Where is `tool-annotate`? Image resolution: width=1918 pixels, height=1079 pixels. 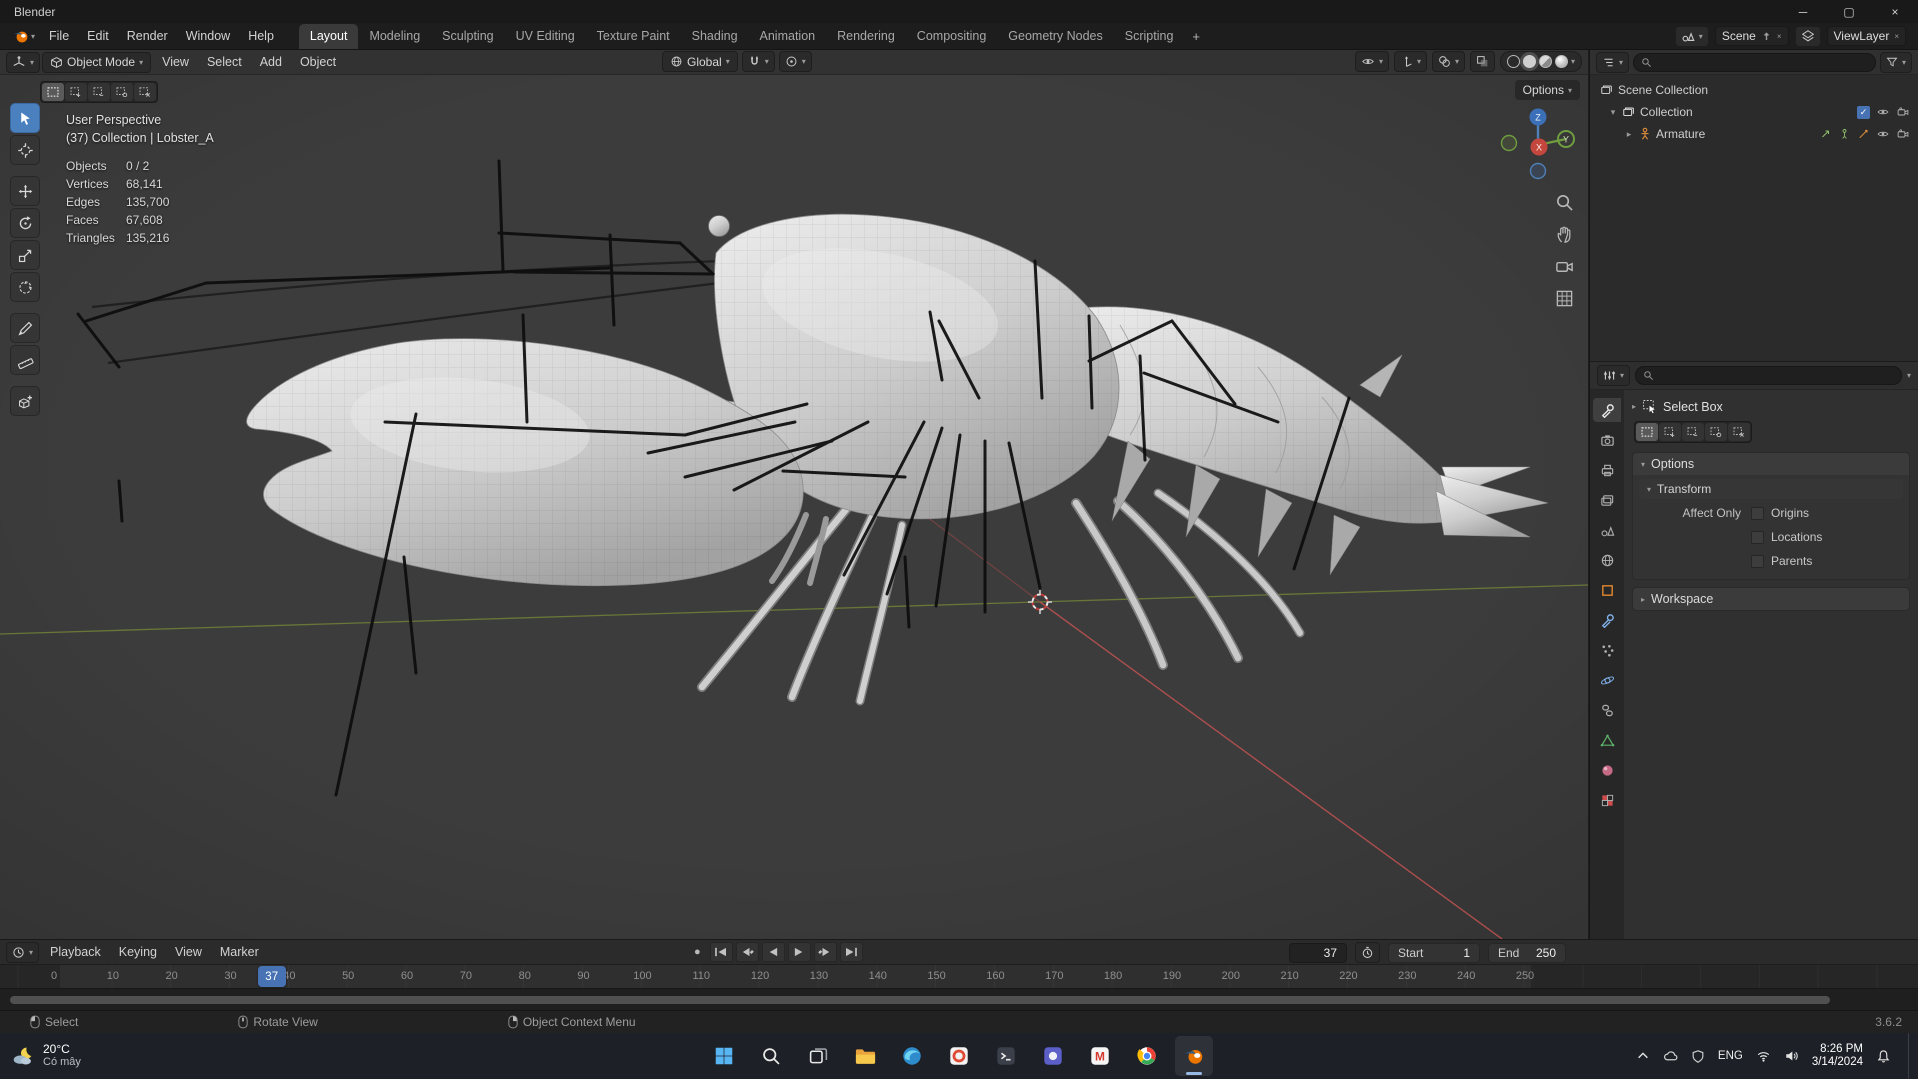 tool-annotate is located at coordinates (25, 328).